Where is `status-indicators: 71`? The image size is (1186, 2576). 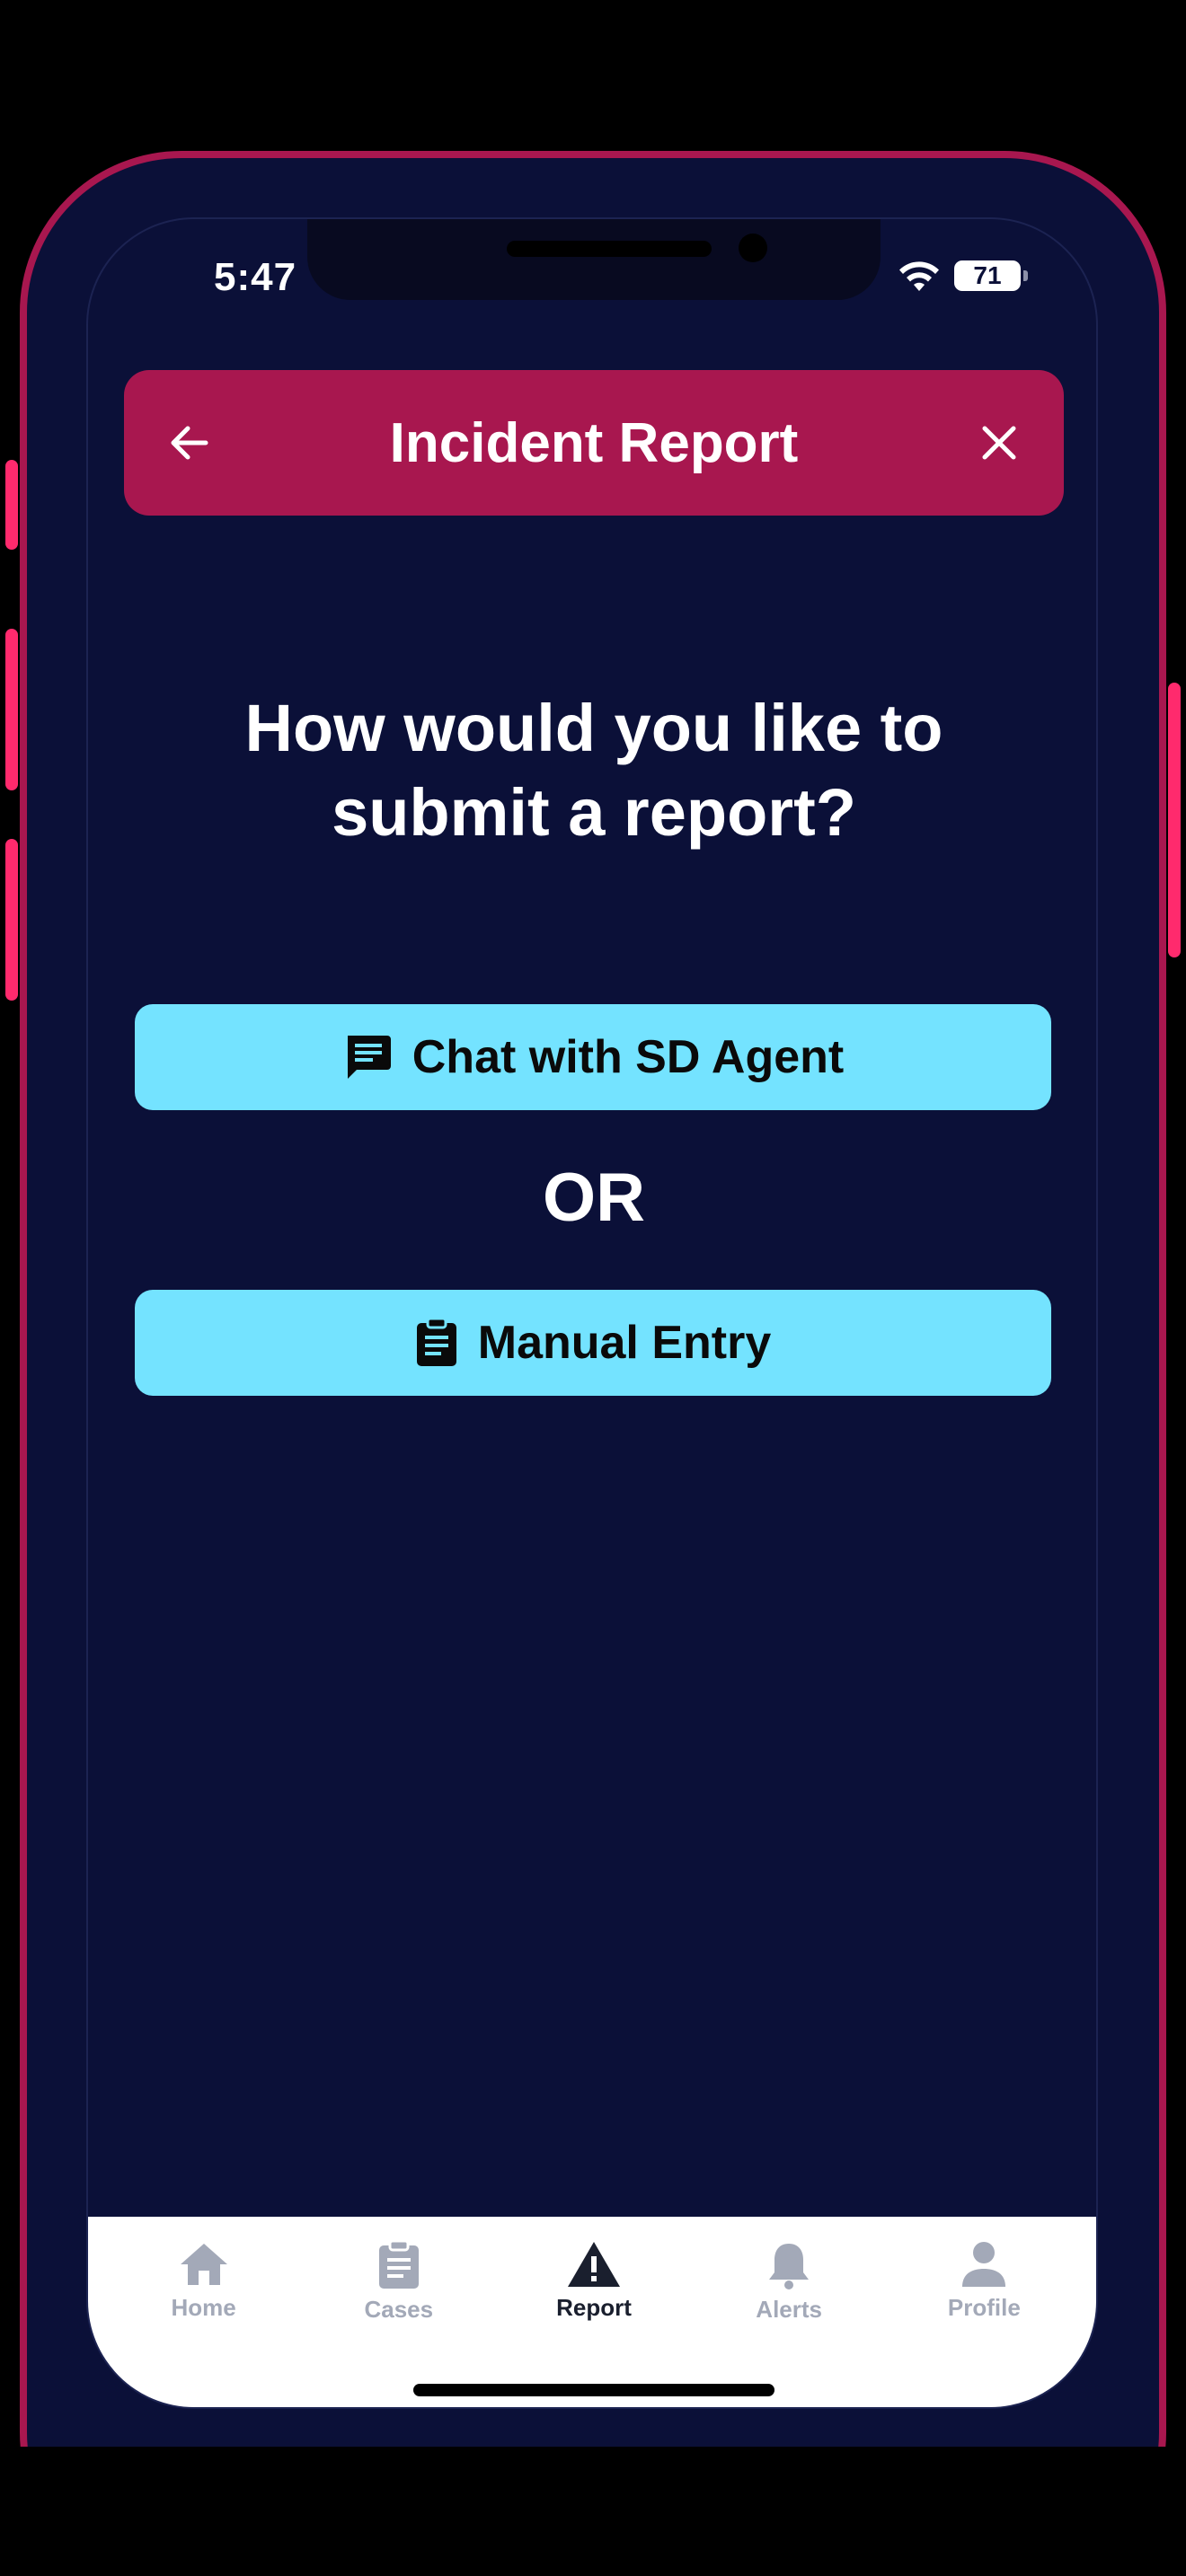 status-indicators: 71 is located at coordinates (962, 276).